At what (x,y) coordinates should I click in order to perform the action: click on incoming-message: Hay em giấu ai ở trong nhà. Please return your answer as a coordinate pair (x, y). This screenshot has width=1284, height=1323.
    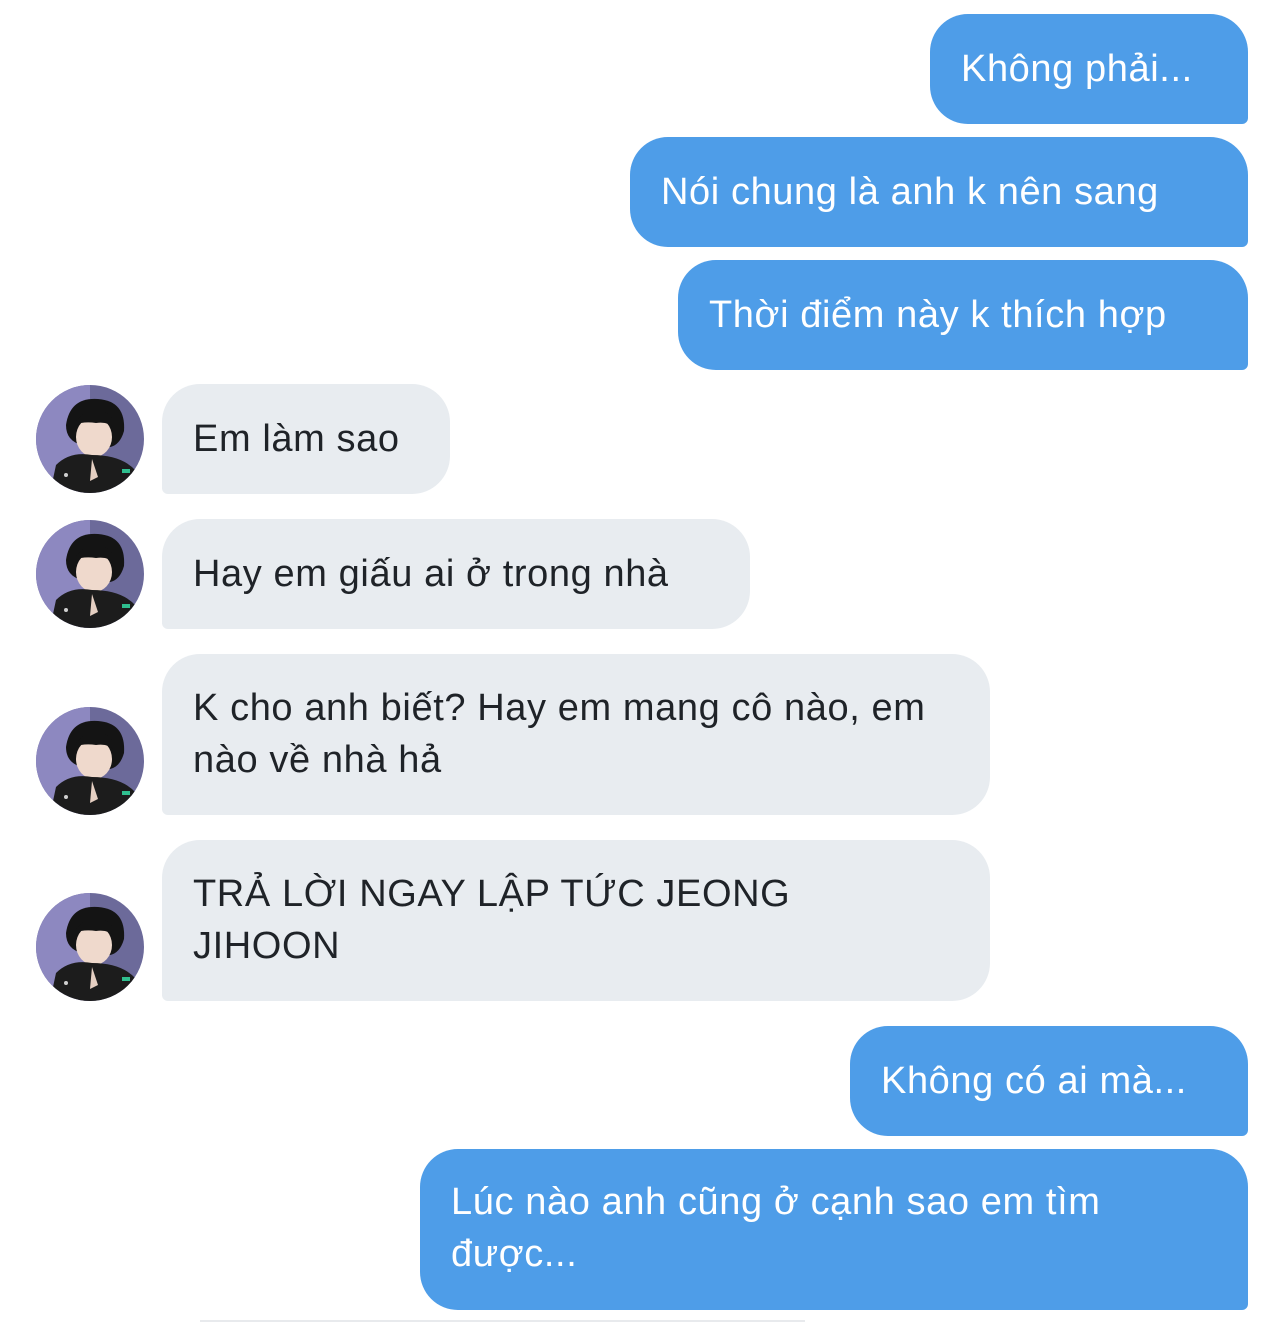
    Looking at the image, I should click on (456, 574).